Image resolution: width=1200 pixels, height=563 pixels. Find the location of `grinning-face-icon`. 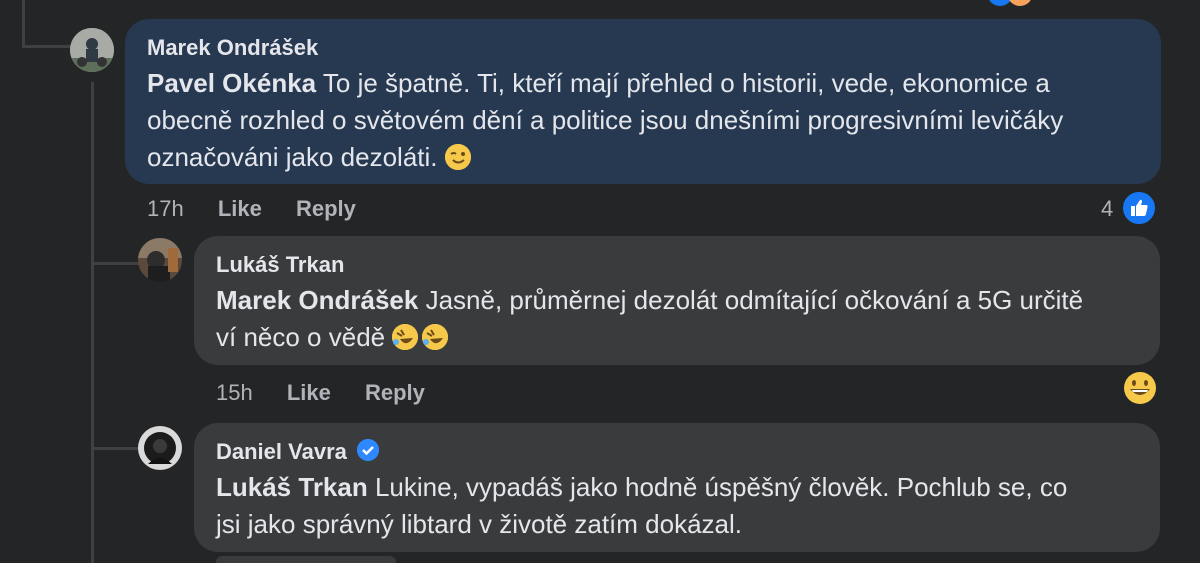

grinning-face-icon is located at coordinates (1140, 388).